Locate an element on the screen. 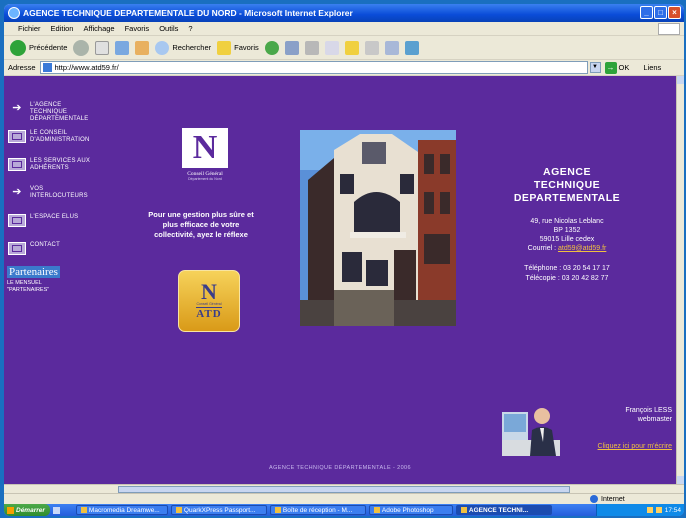  favorites-button: Favoris is located at coordinates (238, 47).